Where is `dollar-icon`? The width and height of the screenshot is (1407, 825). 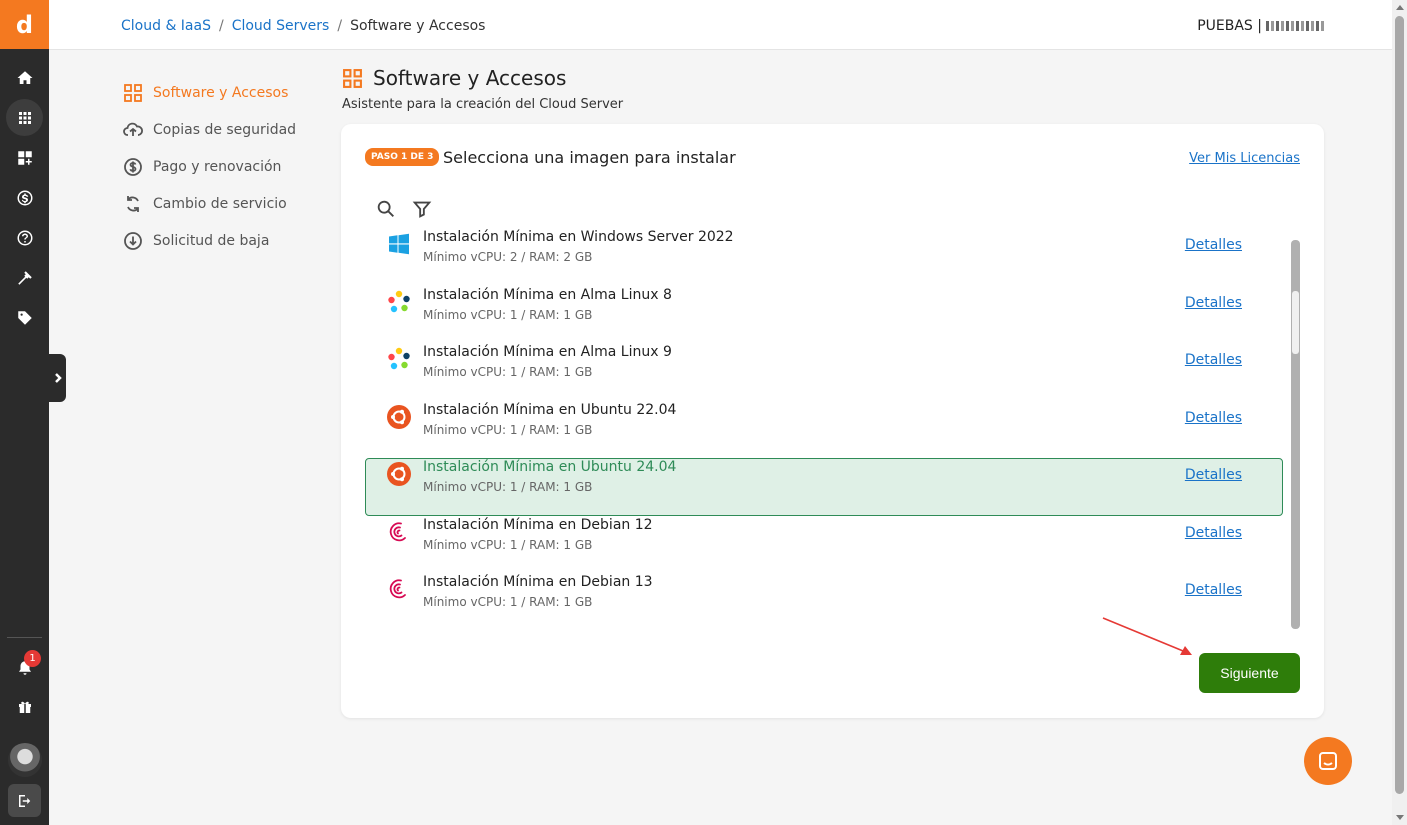
dollar-icon is located at coordinates (133, 167).